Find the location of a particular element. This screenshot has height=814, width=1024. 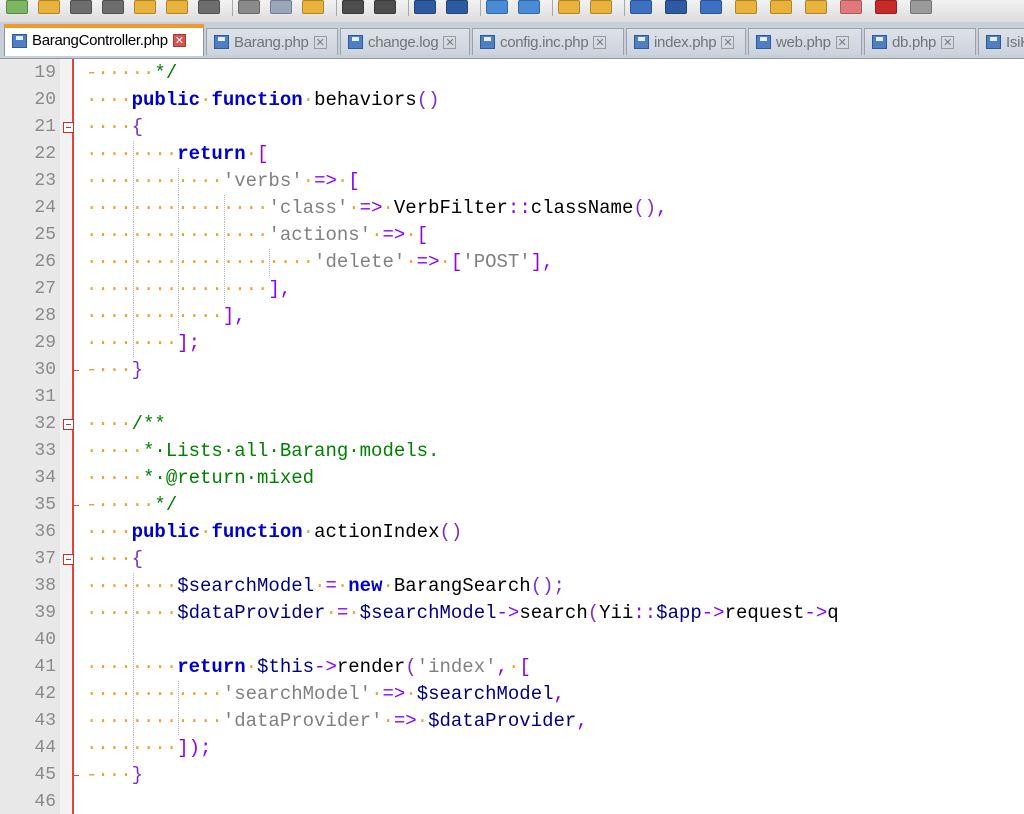

close-all-icon is located at coordinates (177, 7).